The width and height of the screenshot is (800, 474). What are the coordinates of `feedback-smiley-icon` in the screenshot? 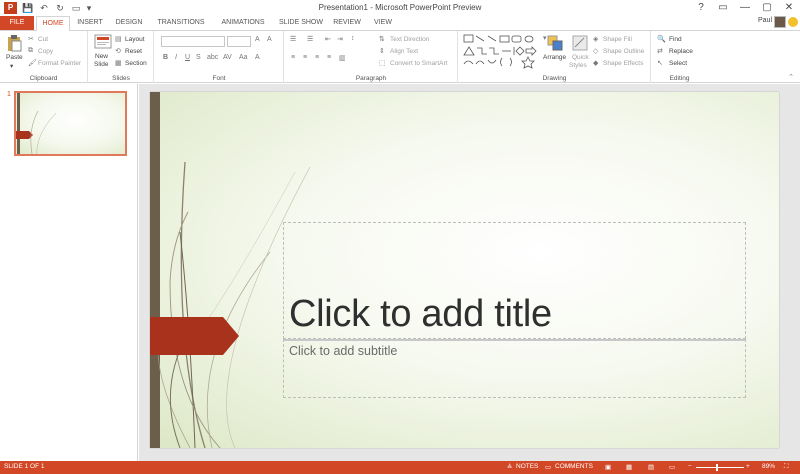 It's located at (793, 22).